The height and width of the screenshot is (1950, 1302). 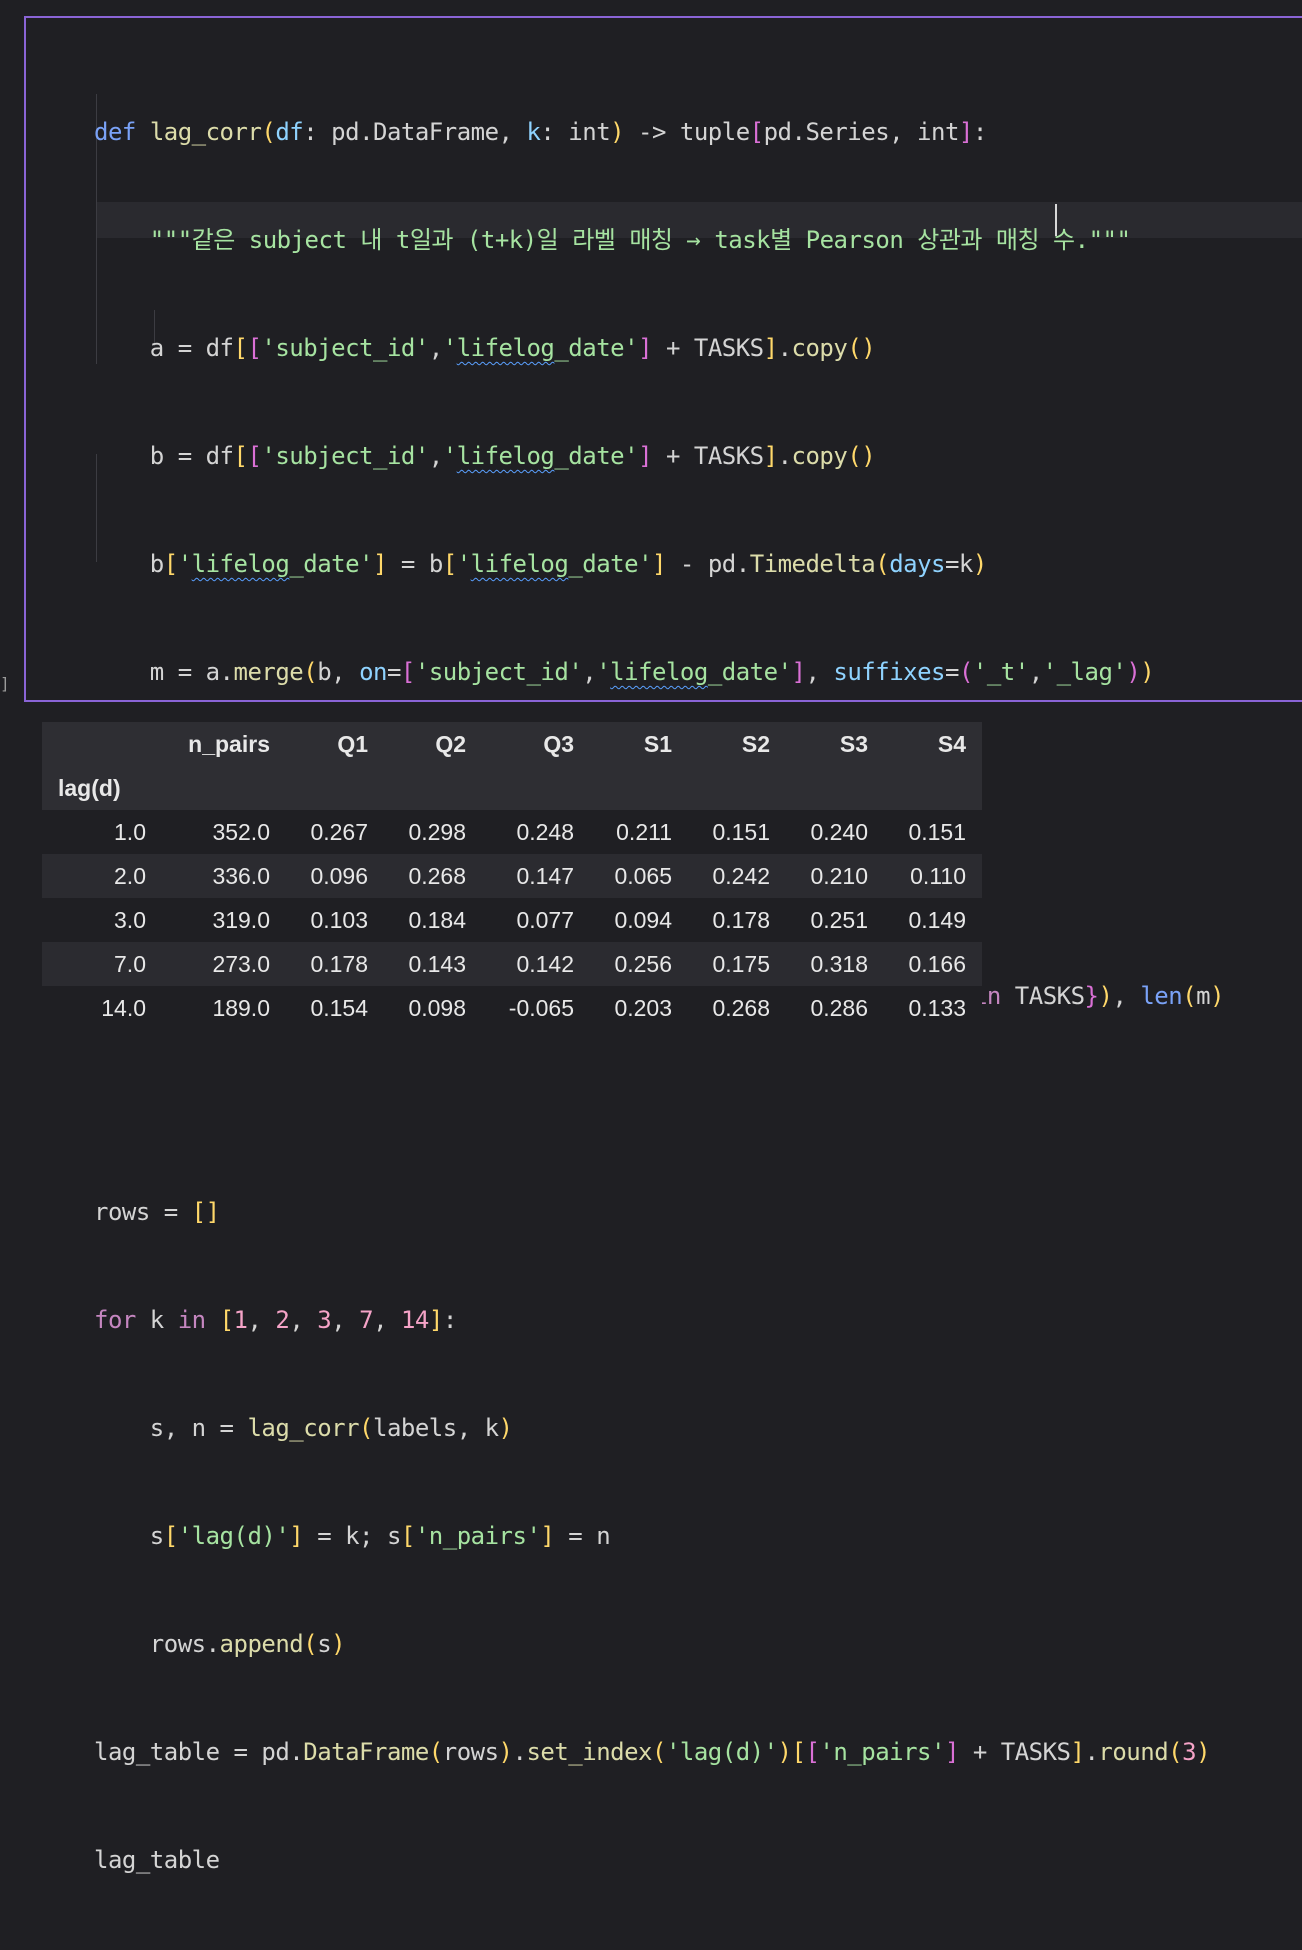 What do you see at coordinates (102, 1008) in the screenshot?
I see `row-index: 14.0` at bounding box center [102, 1008].